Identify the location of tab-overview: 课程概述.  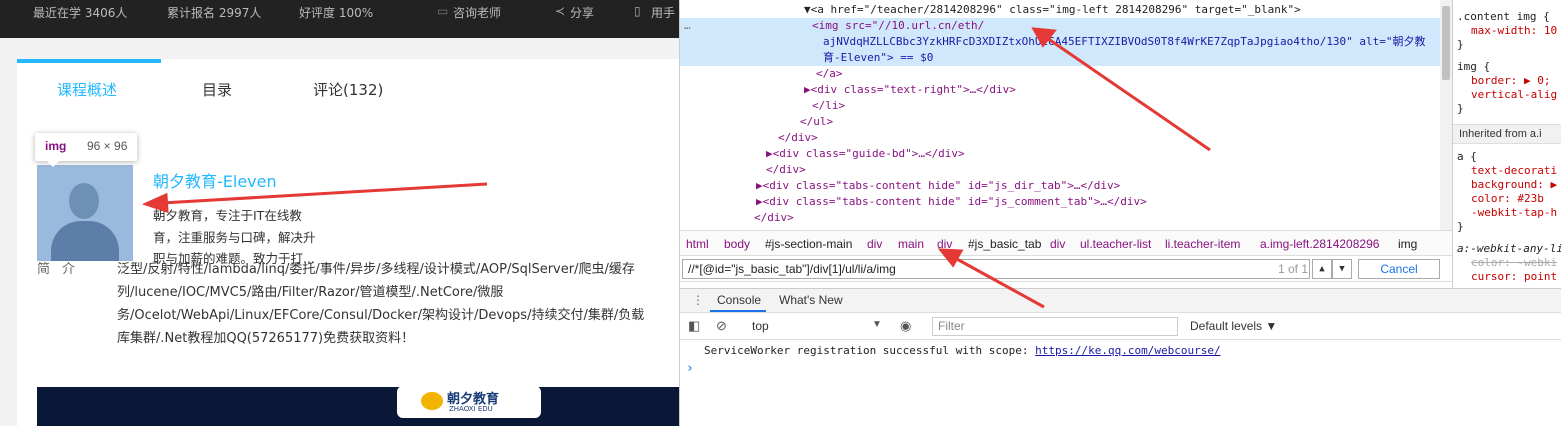
(87, 89).